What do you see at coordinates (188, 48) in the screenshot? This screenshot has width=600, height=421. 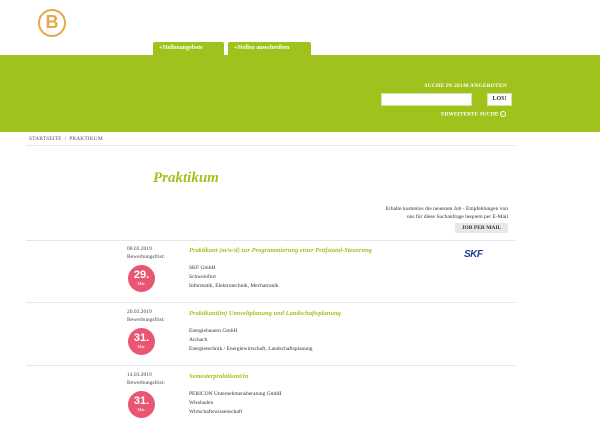 I see `tab-stellenangebote: +Stellenangebote` at bounding box center [188, 48].